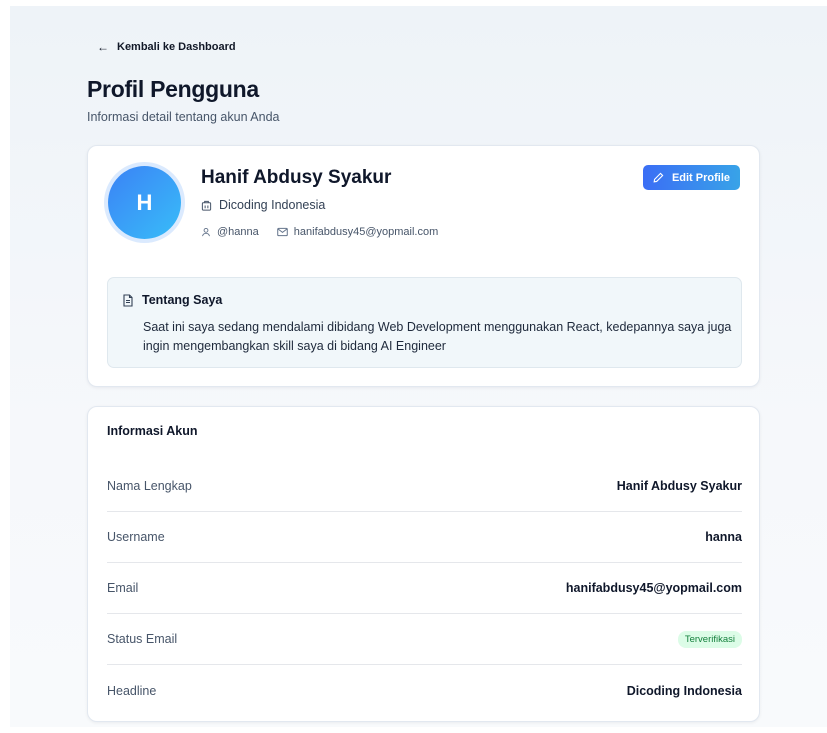 The height and width of the screenshot is (733, 827). Describe the element at coordinates (272, 205) in the screenshot. I see `organization-text: Dicoding Indonesia` at that location.